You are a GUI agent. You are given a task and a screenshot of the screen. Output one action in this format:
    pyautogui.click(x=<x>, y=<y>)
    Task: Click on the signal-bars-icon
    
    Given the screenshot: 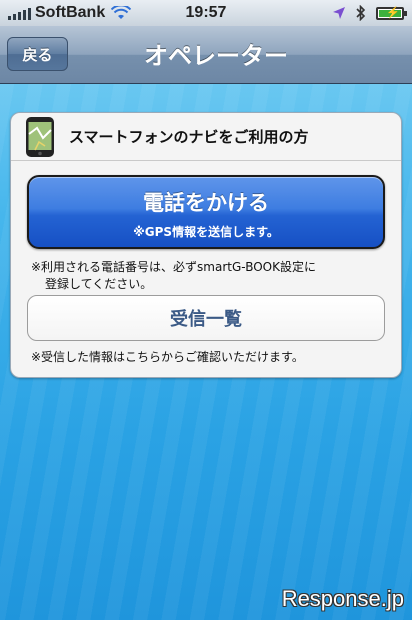 What is the action you would take?
    pyautogui.click(x=19, y=13)
    